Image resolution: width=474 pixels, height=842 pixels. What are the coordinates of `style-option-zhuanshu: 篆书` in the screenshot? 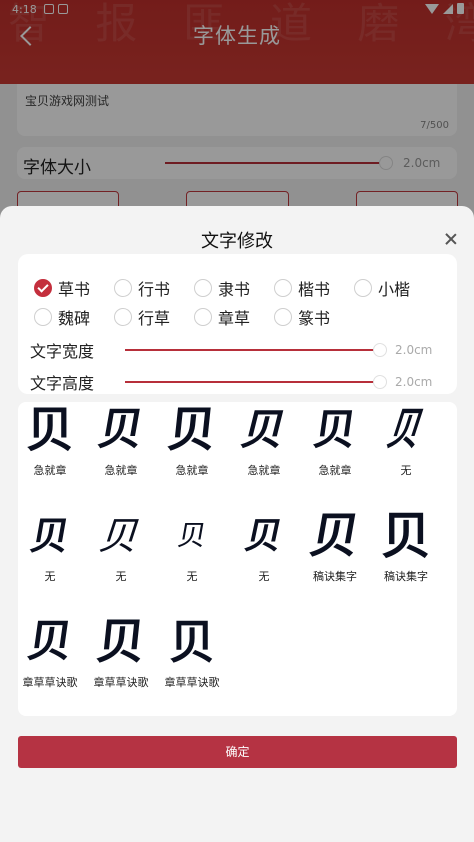 It's located at (302, 317).